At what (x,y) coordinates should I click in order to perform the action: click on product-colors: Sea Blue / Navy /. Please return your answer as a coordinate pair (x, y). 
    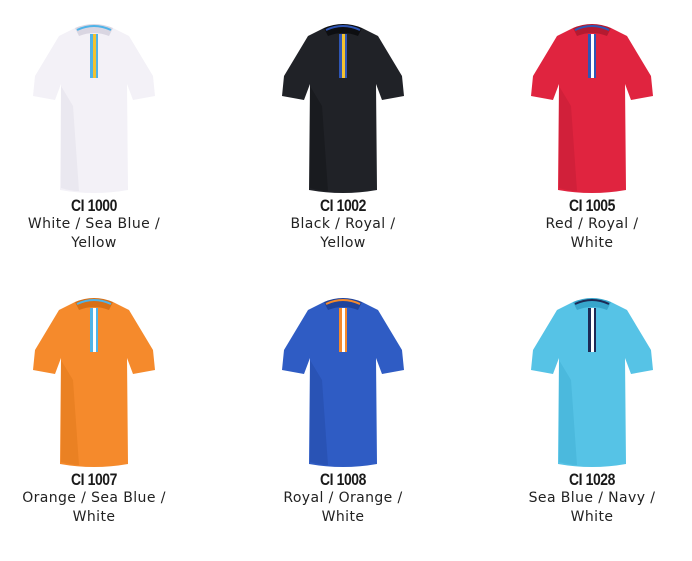
    Looking at the image, I should click on (592, 498).